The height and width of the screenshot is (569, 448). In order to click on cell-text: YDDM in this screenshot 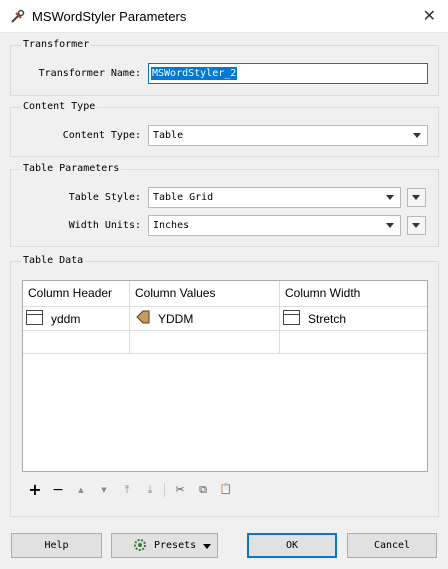, I will do `click(176, 319)`.